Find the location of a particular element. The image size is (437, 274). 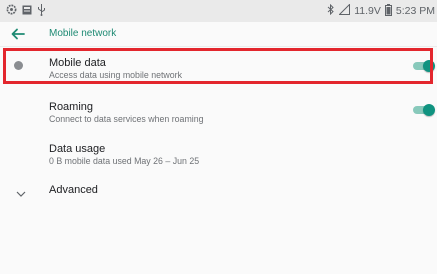

image-icon is located at coordinates (27, 11).